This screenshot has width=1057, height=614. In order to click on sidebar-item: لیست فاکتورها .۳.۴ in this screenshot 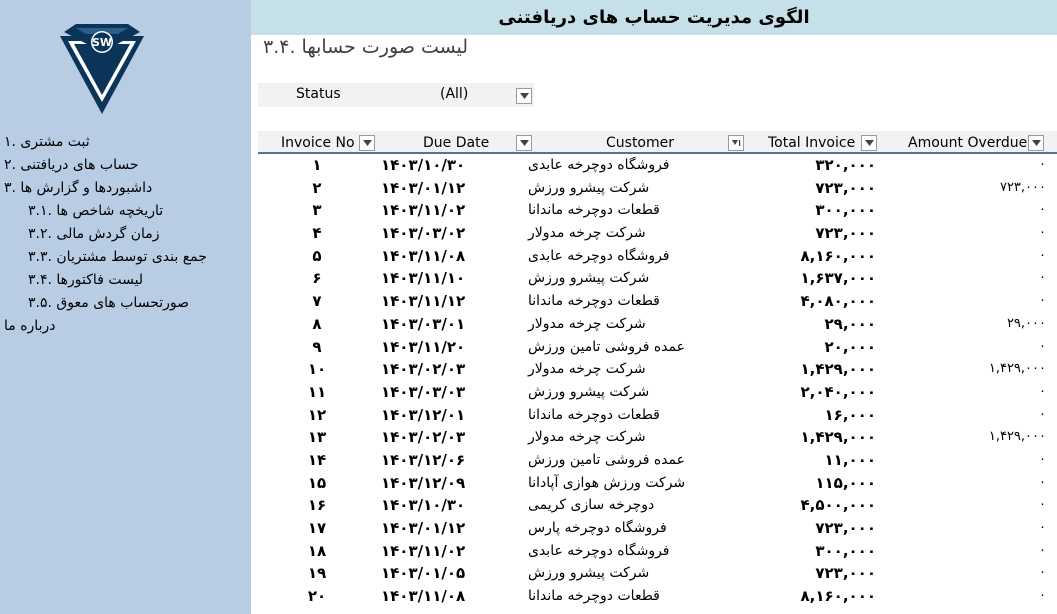, I will do `click(125, 280)`.